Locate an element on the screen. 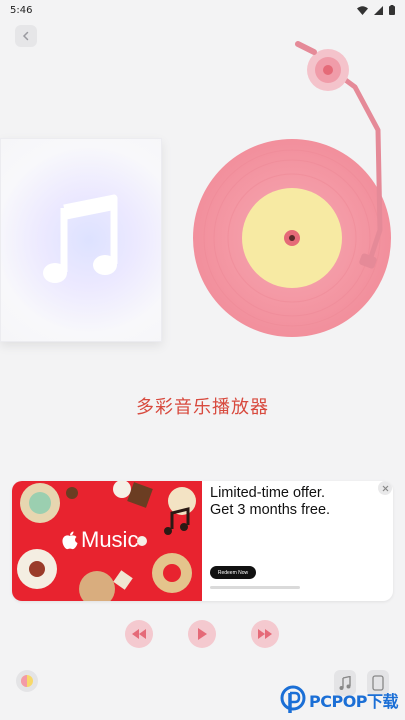 The width and height of the screenshot is (405, 720). watermark-text: PCPOP下载 is located at coordinates (354, 701).